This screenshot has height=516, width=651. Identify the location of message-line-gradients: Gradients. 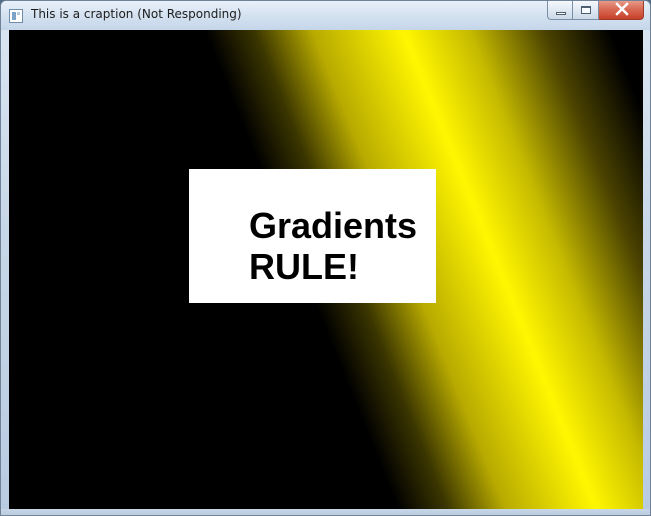
(333, 225).